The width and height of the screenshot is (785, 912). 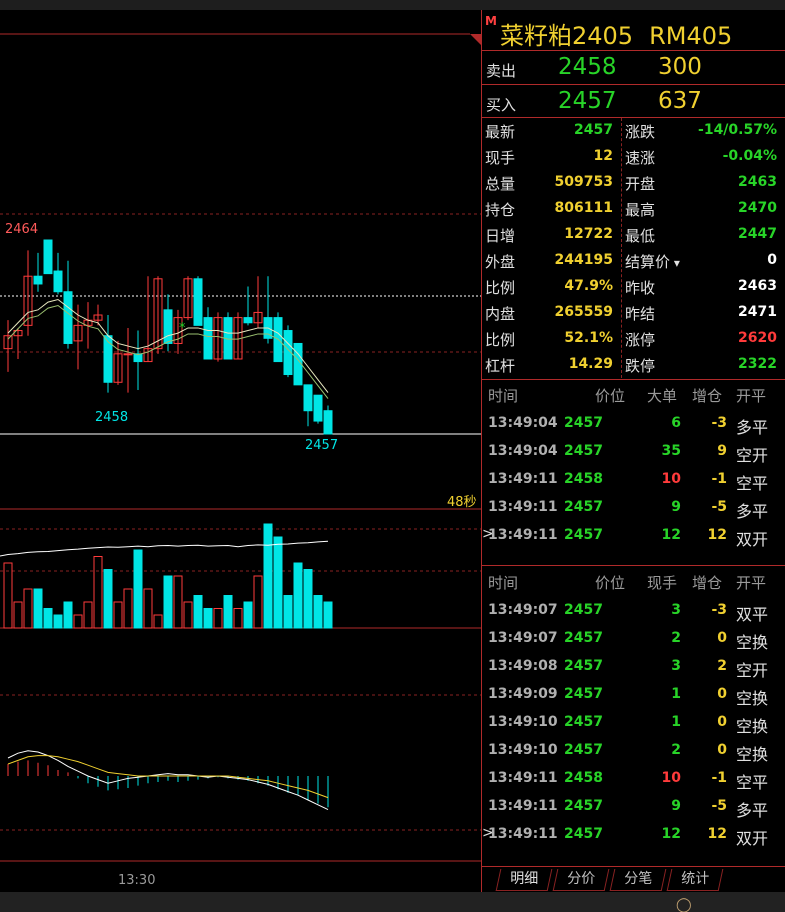 What do you see at coordinates (587, 67) in the screenshot?
I see `sell-price: 2458` at bounding box center [587, 67].